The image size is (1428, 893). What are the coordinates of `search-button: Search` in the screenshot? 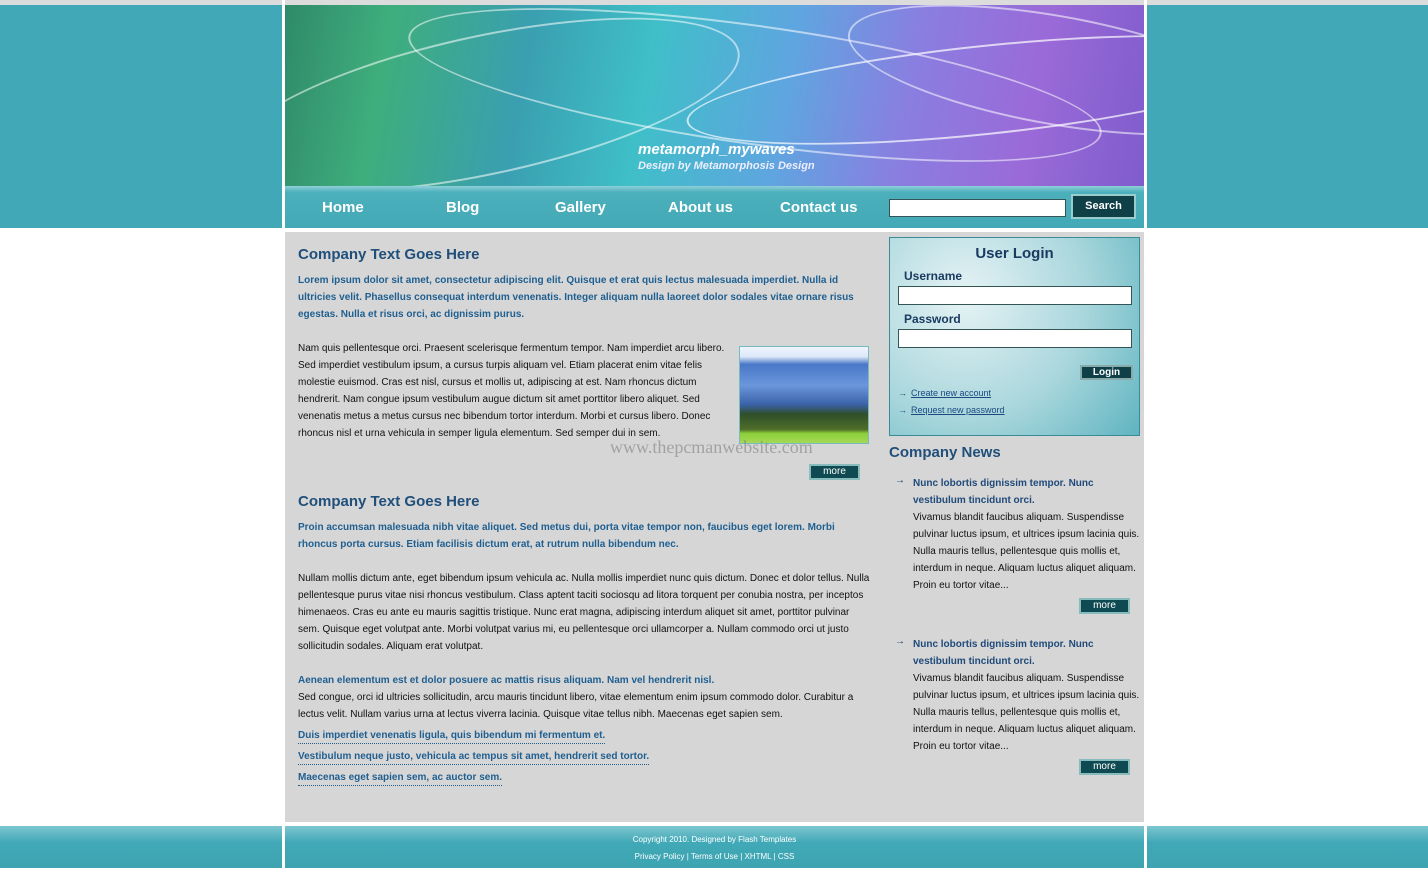 It's located at (1103, 206).